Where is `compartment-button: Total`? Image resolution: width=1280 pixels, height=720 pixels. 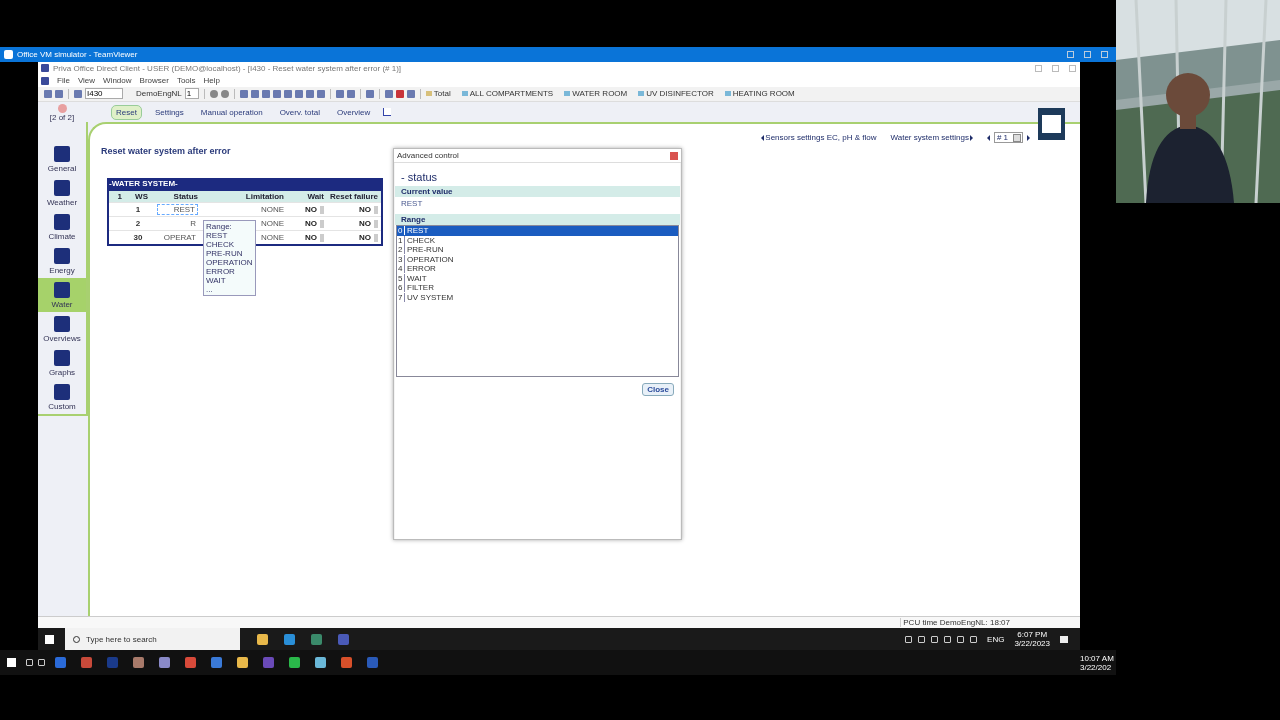
compartment-button: Total is located at coordinates (438, 94).